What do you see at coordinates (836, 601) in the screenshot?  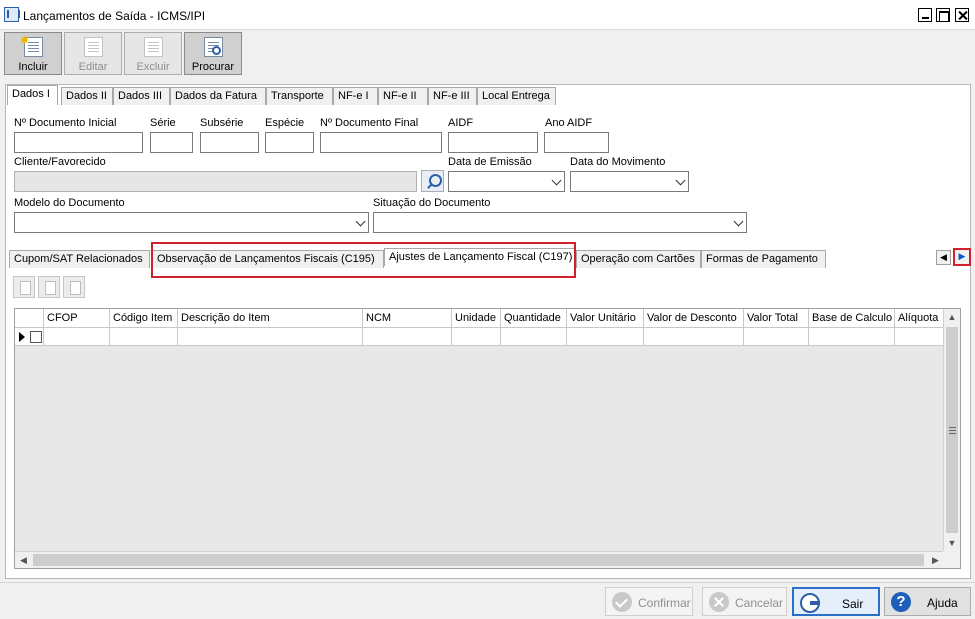 I see `sair-button: Sair` at bounding box center [836, 601].